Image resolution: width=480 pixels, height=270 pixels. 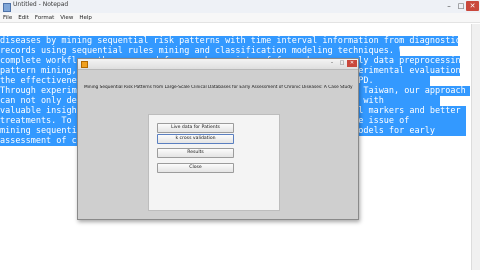 I want to click on close-dialog-button: Close, so click(x=195, y=168).